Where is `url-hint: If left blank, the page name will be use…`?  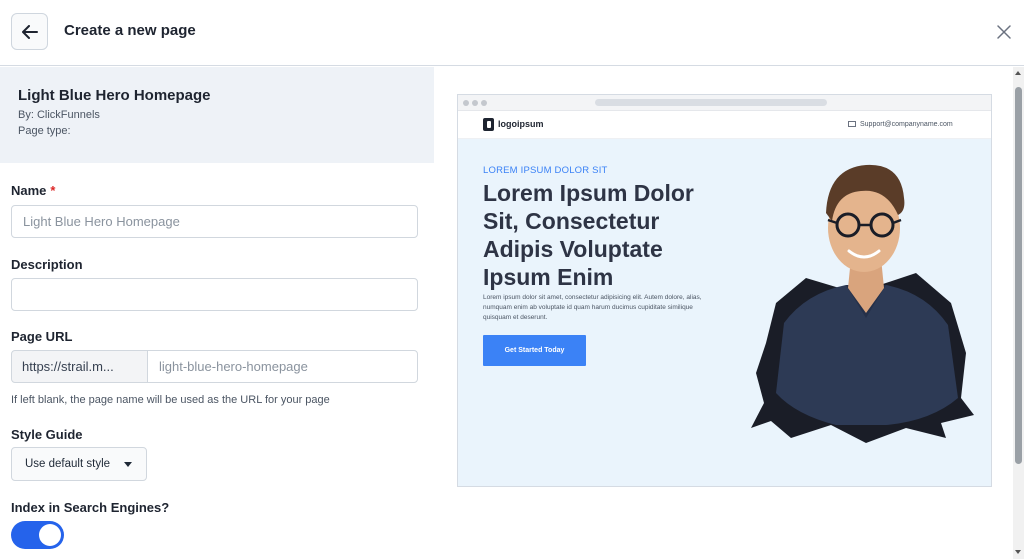
url-hint: If left blank, the page name will be use… is located at coordinates (170, 400).